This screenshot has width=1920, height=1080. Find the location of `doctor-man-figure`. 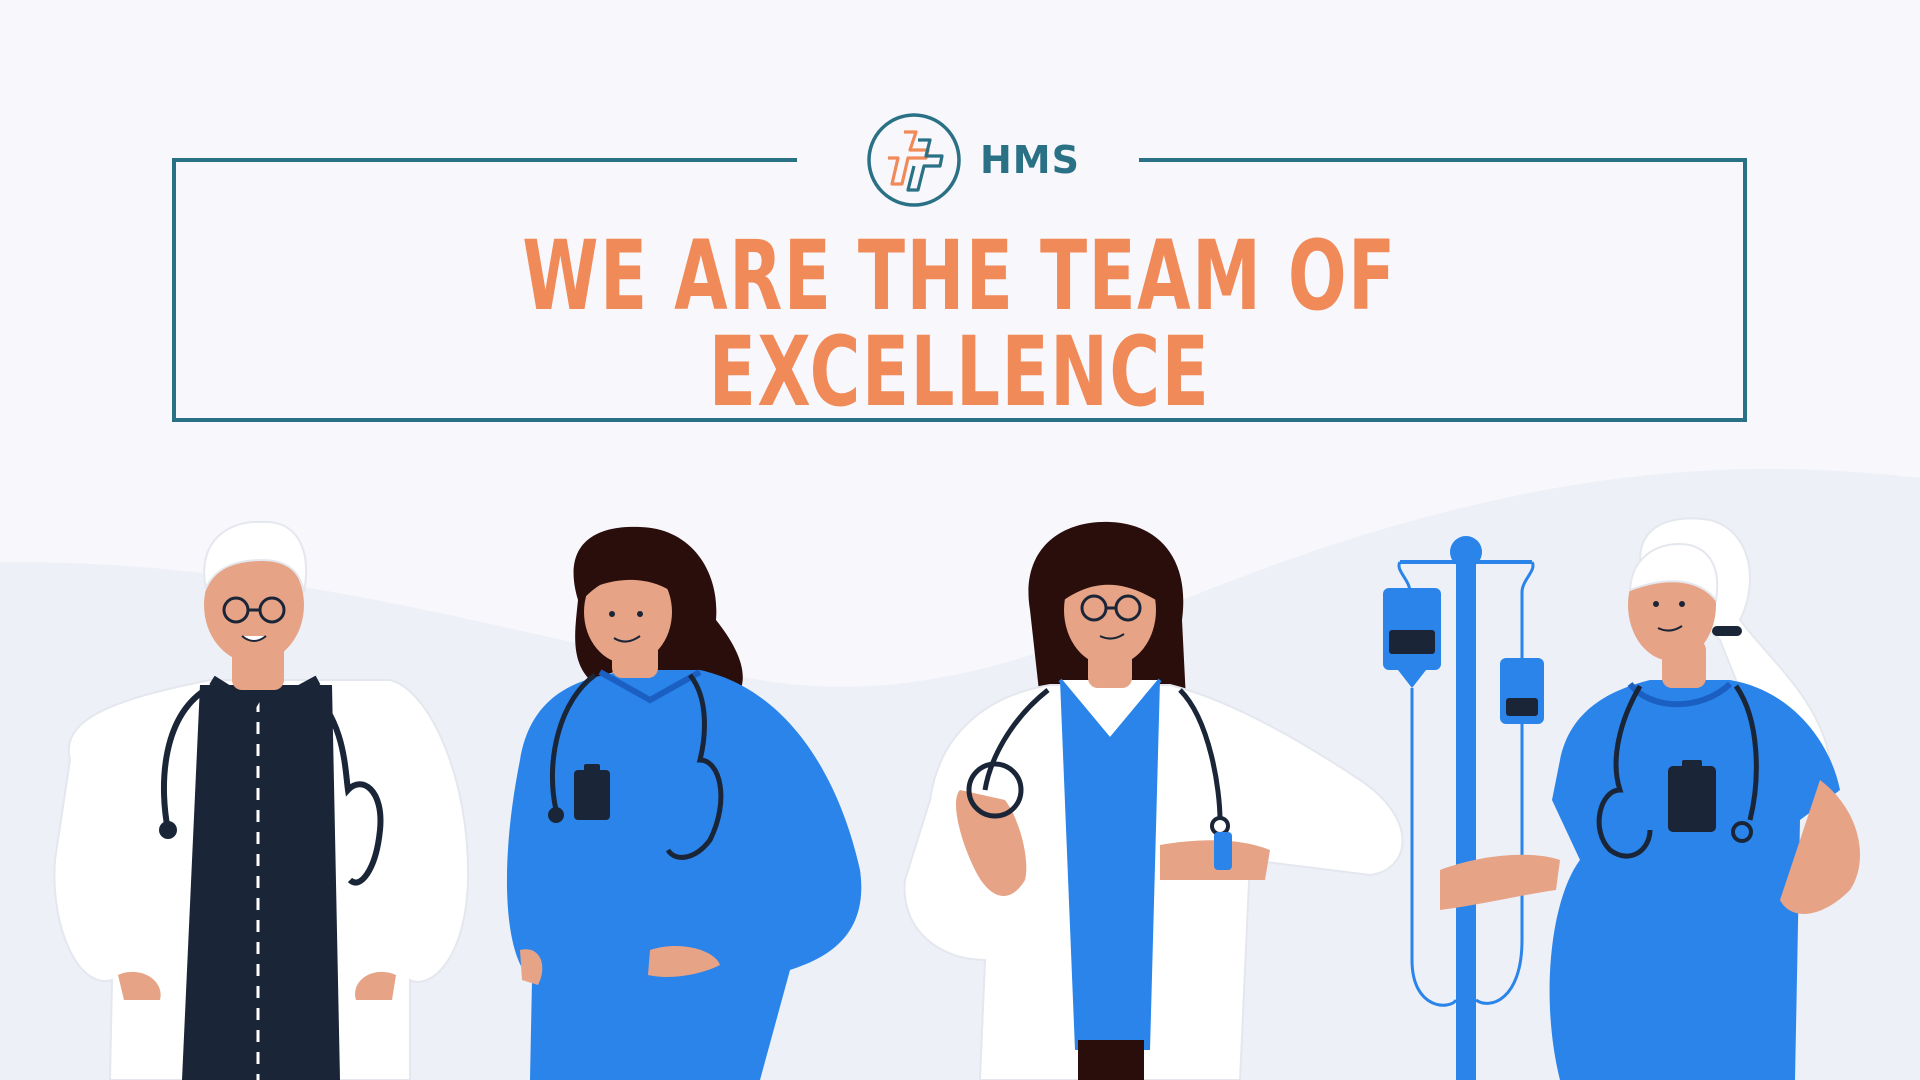

doctor-man-figure is located at coordinates (261, 800).